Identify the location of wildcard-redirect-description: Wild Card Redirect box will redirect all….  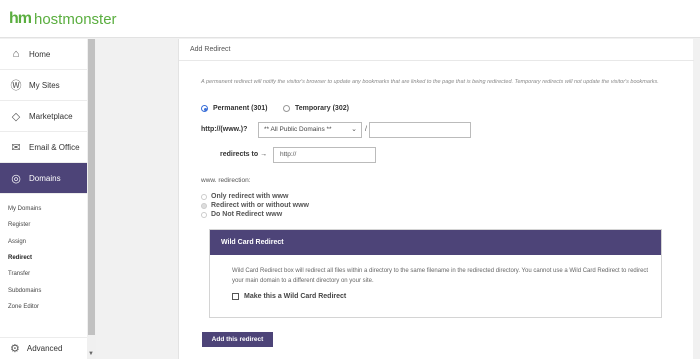
(440, 276).